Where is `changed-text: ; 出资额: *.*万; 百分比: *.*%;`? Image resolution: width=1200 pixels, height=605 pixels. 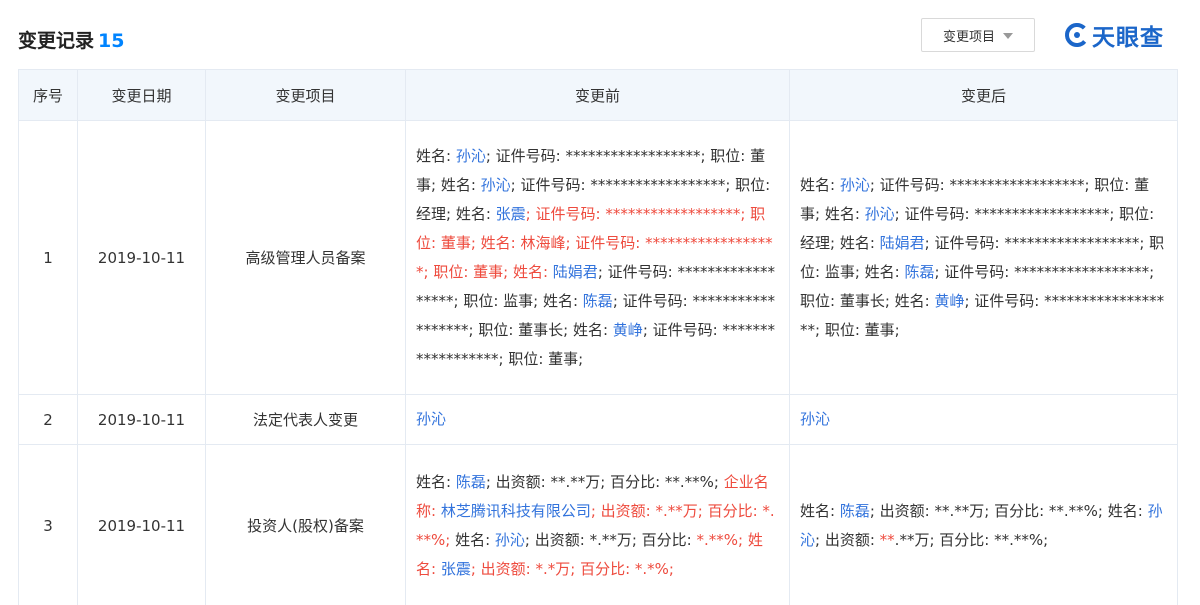
changed-text: ; 出资额: *.*万; 百分比: *.*%; is located at coordinates (572, 568).